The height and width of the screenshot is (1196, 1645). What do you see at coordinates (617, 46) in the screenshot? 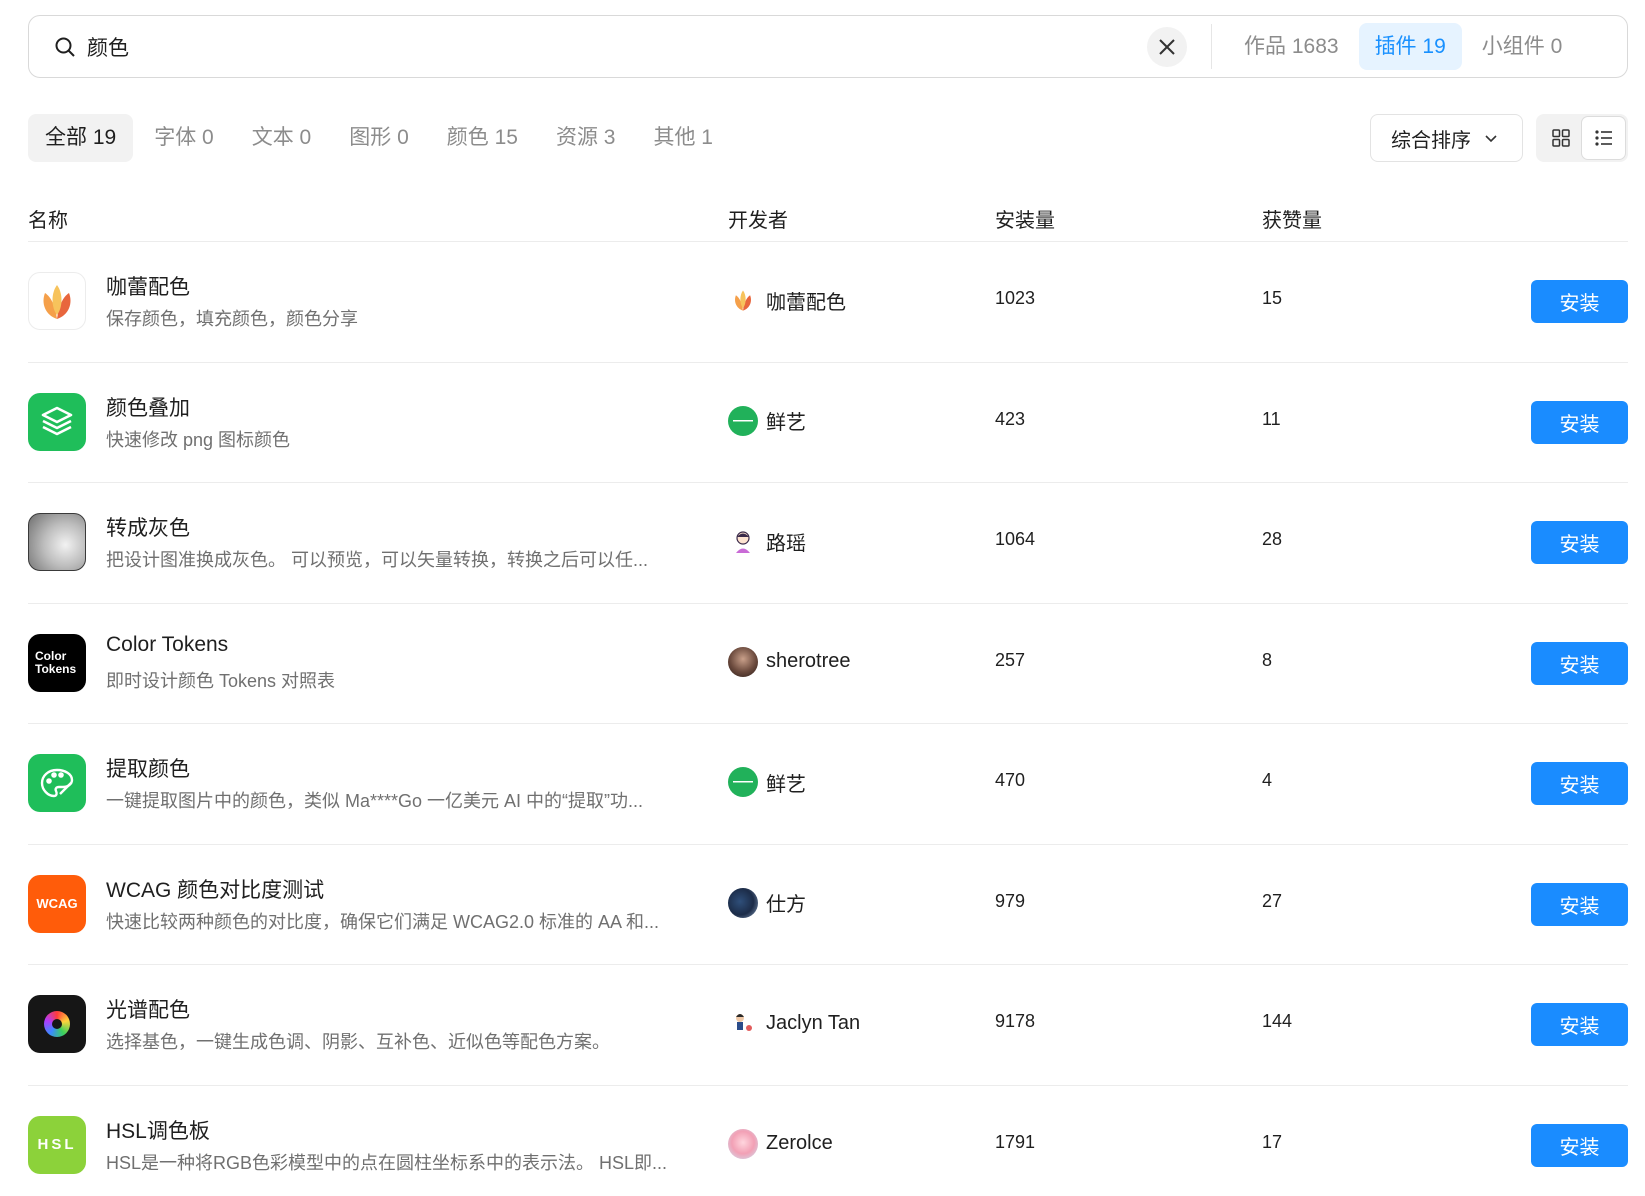
I see `search-input` at bounding box center [617, 46].